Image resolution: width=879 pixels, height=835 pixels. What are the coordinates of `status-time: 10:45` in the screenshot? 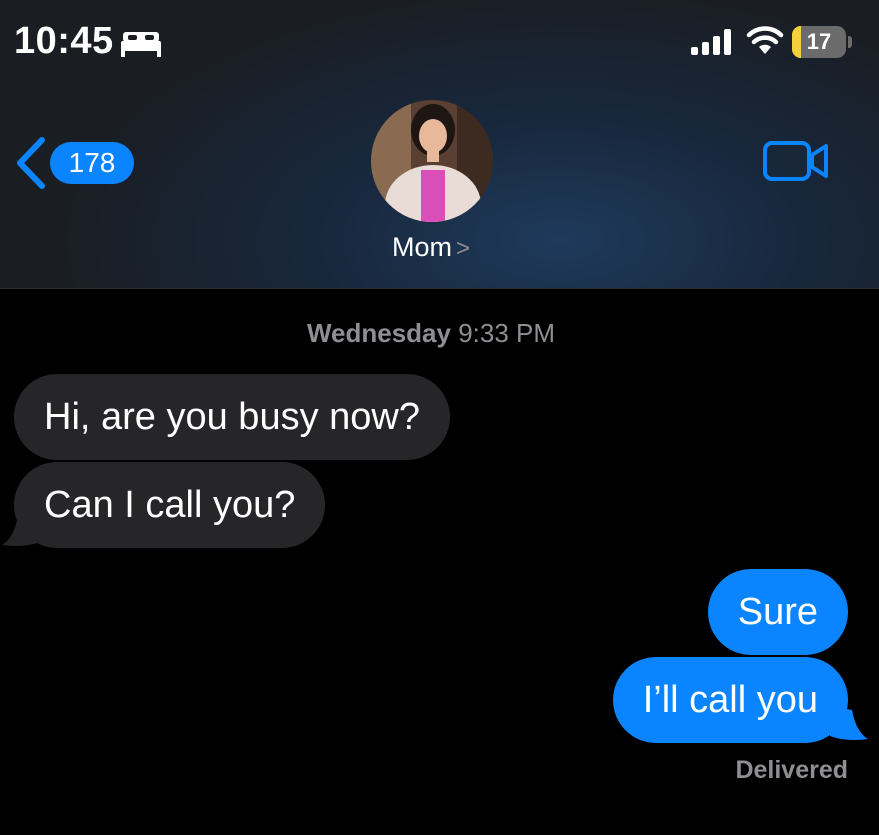 It's located at (64, 41).